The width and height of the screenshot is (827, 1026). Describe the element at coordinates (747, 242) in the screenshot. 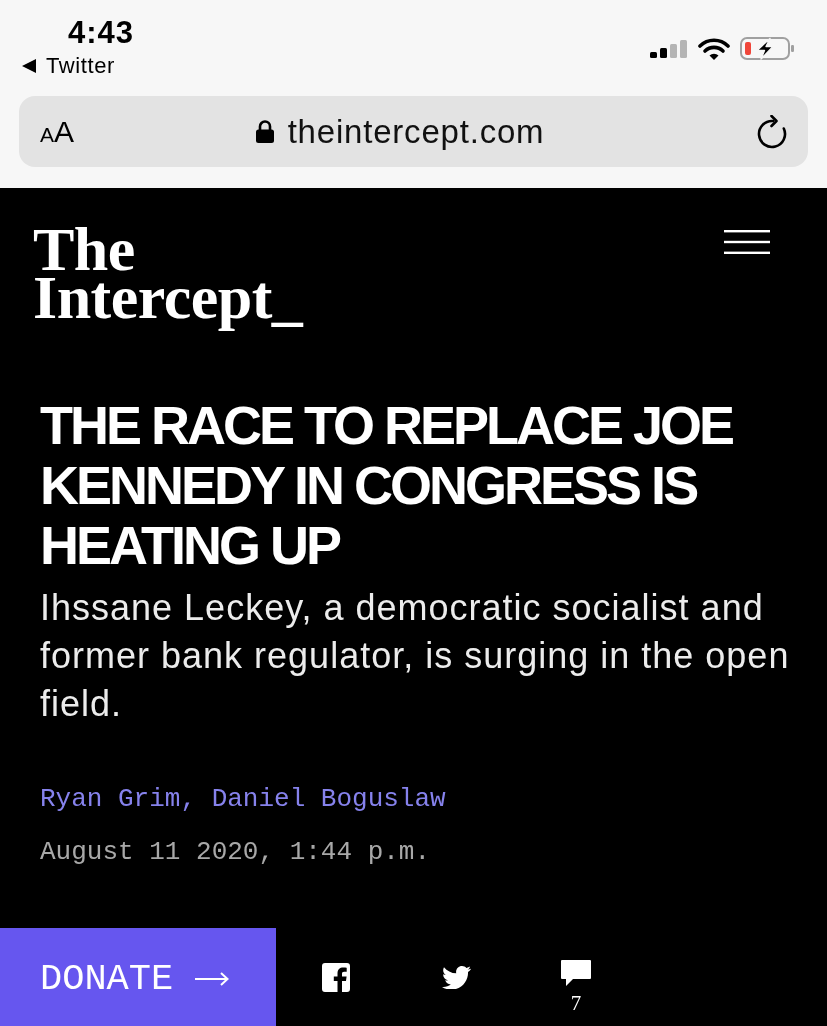

I see `menu-icon` at that location.